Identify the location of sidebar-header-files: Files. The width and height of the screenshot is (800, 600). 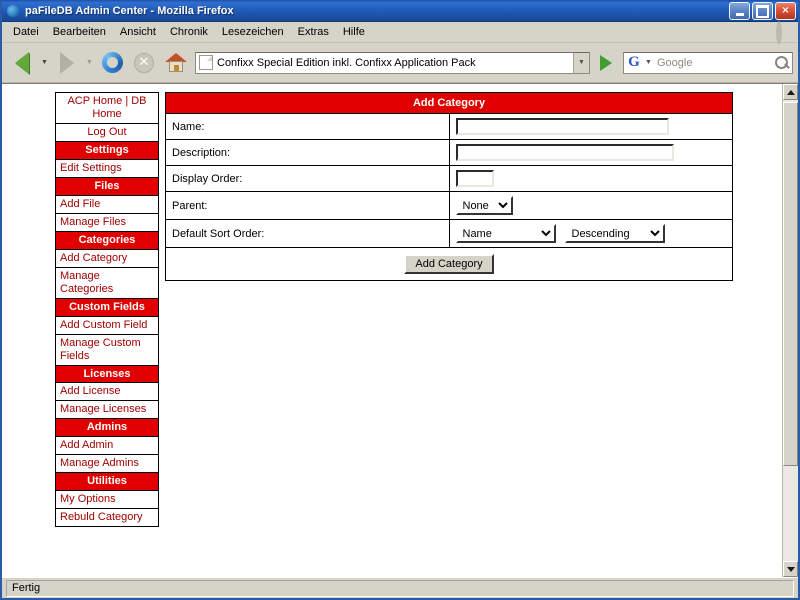
(107, 186).